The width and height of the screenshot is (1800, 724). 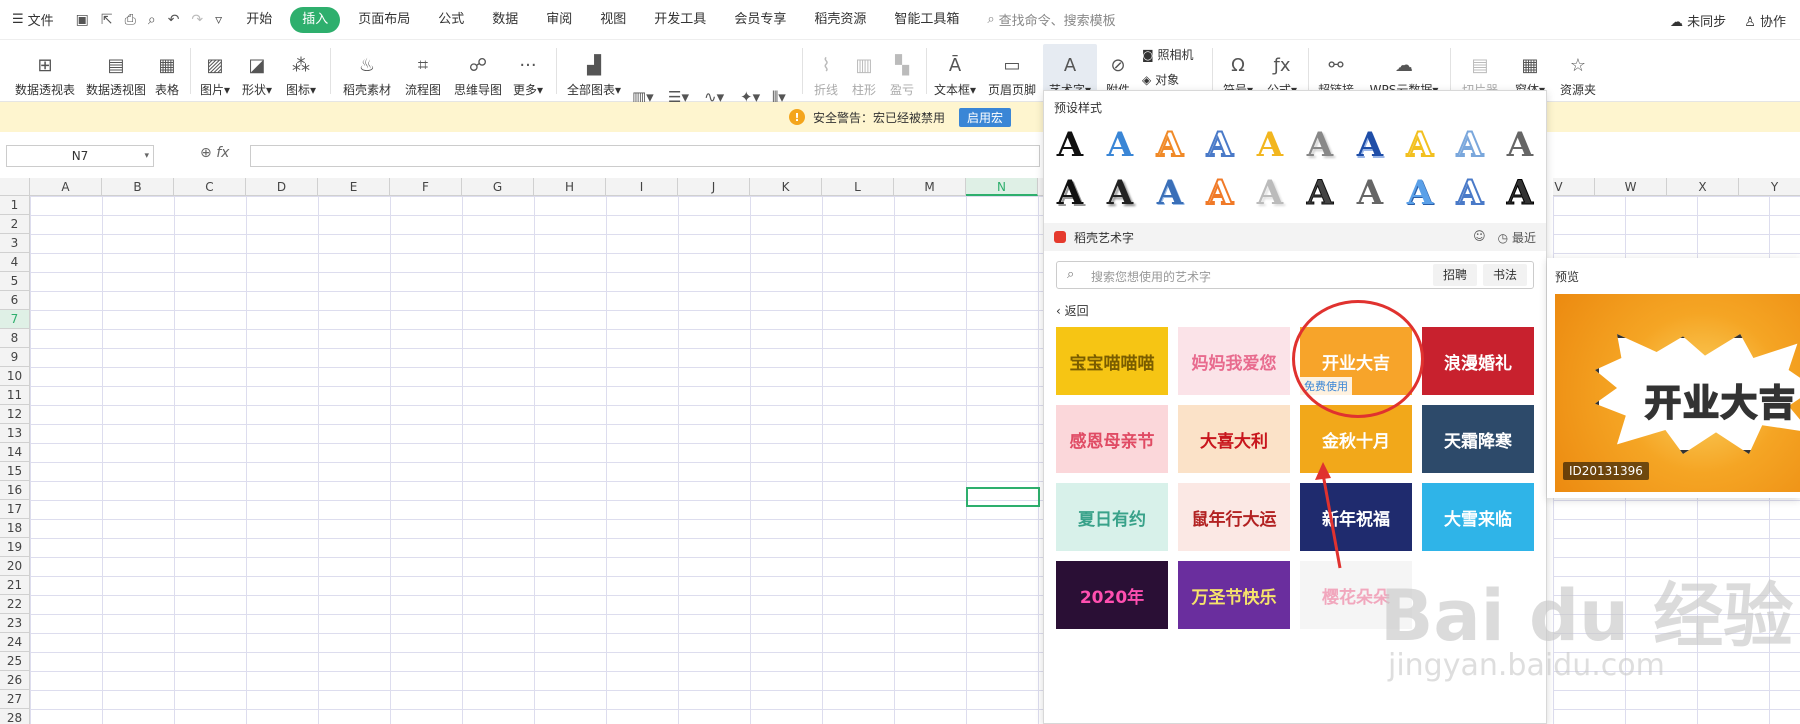 What do you see at coordinates (1112, 517) in the screenshot?
I see `wordart-template-card: 夏日有约` at bounding box center [1112, 517].